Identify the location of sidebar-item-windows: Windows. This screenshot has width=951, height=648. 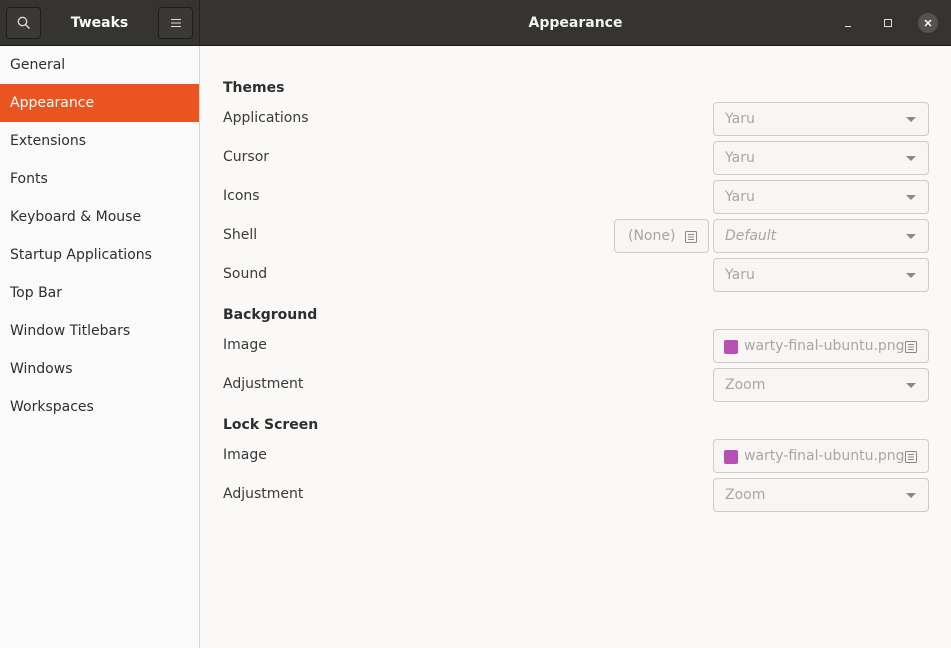
(99, 369).